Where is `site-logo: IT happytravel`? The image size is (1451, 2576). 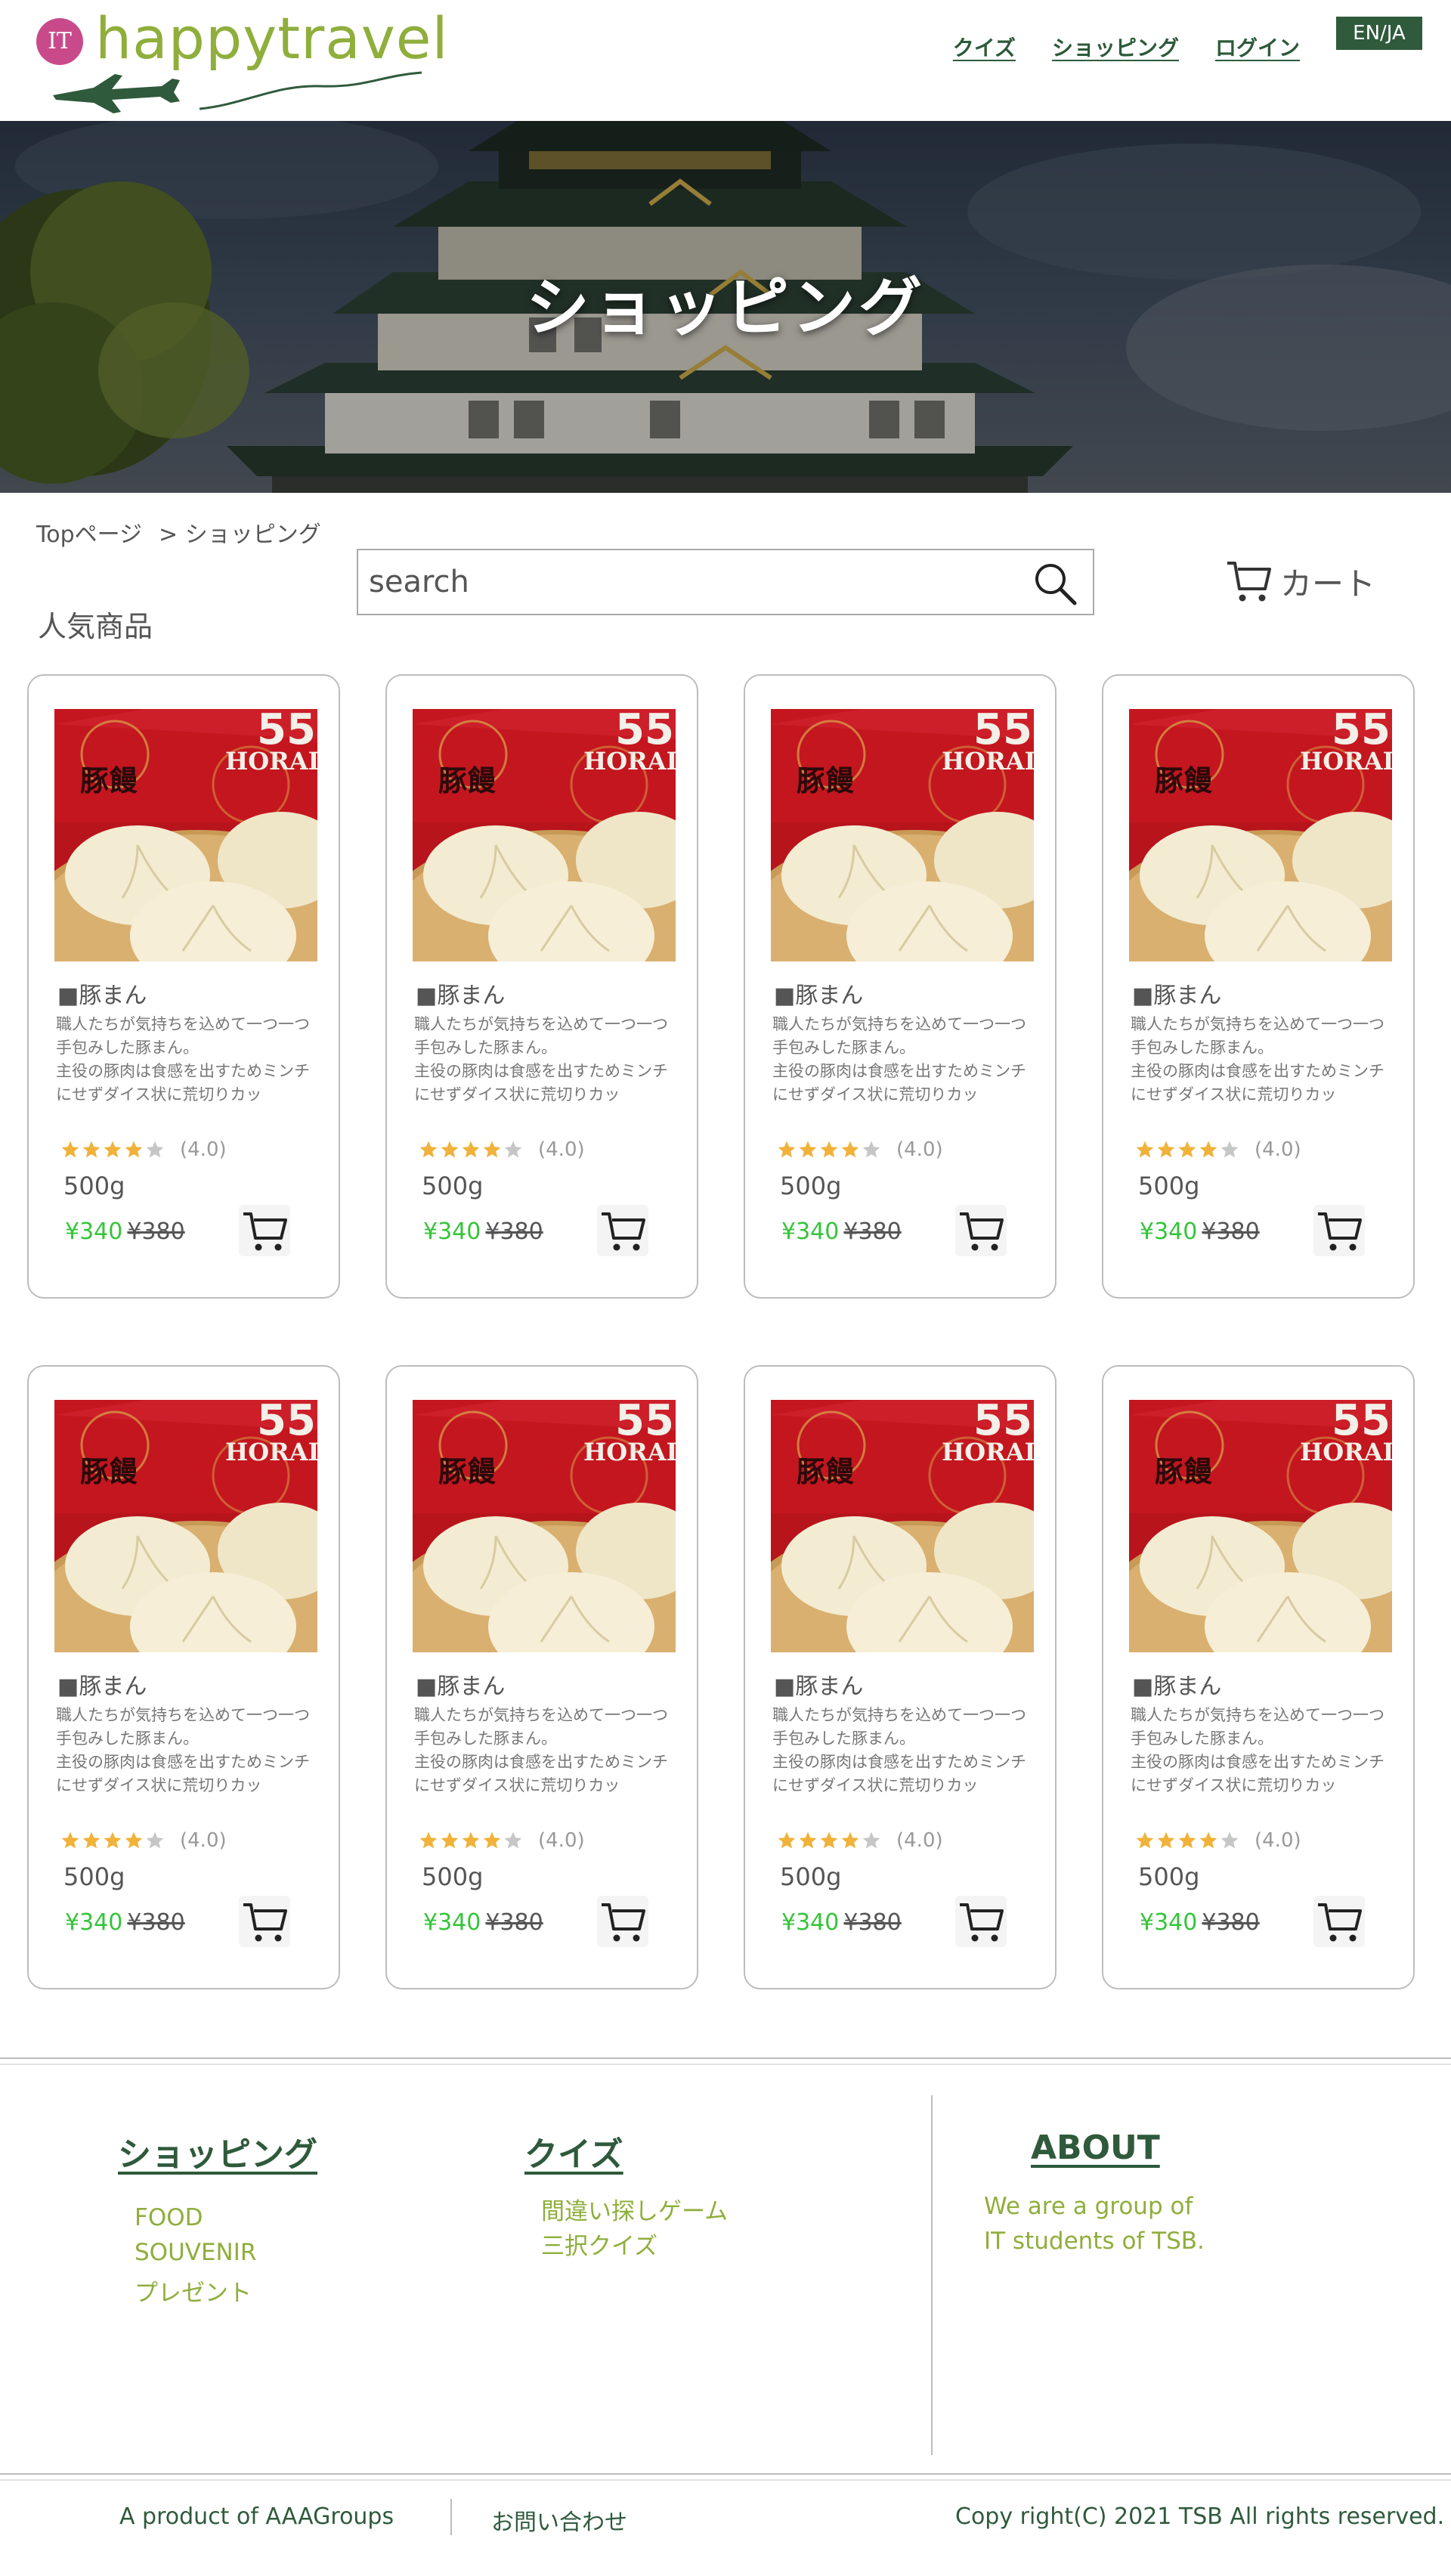 site-logo: IT happytravel is located at coordinates (241, 60).